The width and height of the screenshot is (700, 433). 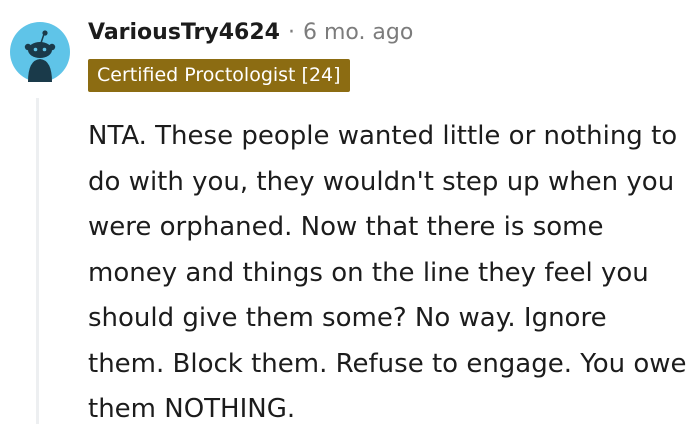 What do you see at coordinates (37, 261) in the screenshot?
I see `thread-line` at bounding box center [37, 261].